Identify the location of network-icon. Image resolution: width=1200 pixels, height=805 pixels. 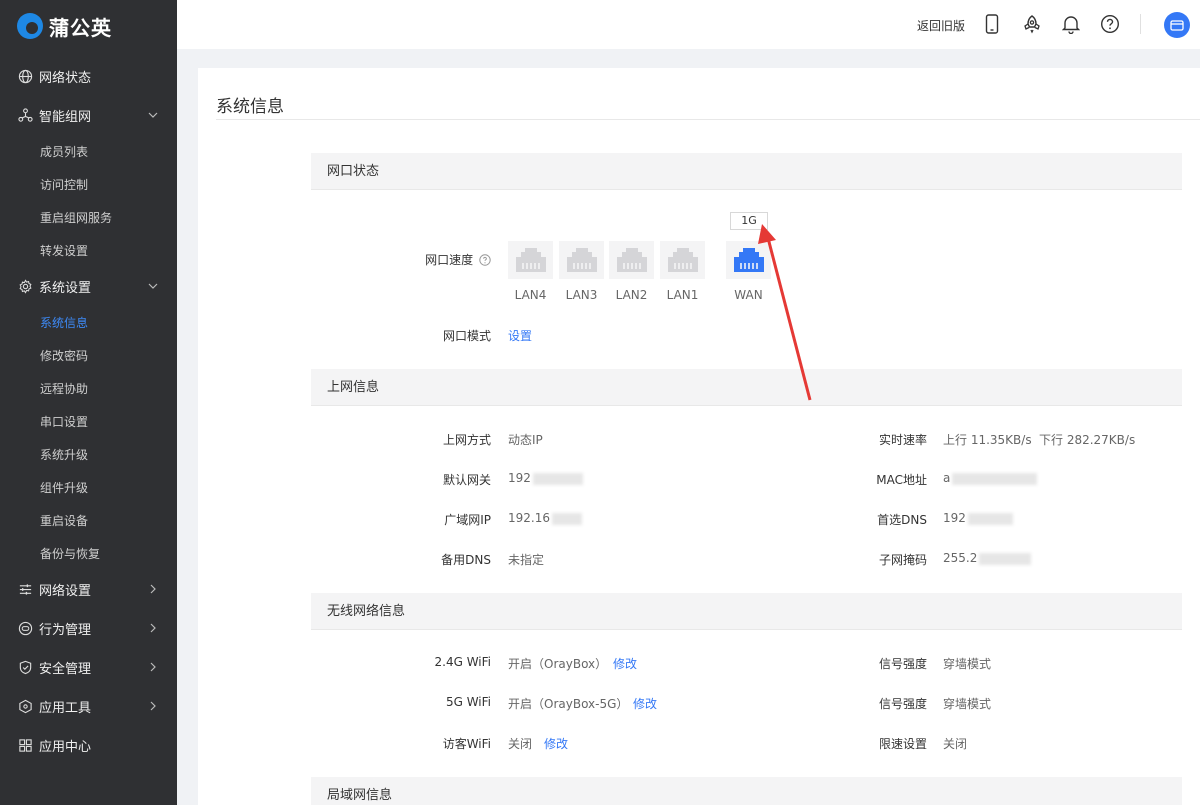
(25, 116).